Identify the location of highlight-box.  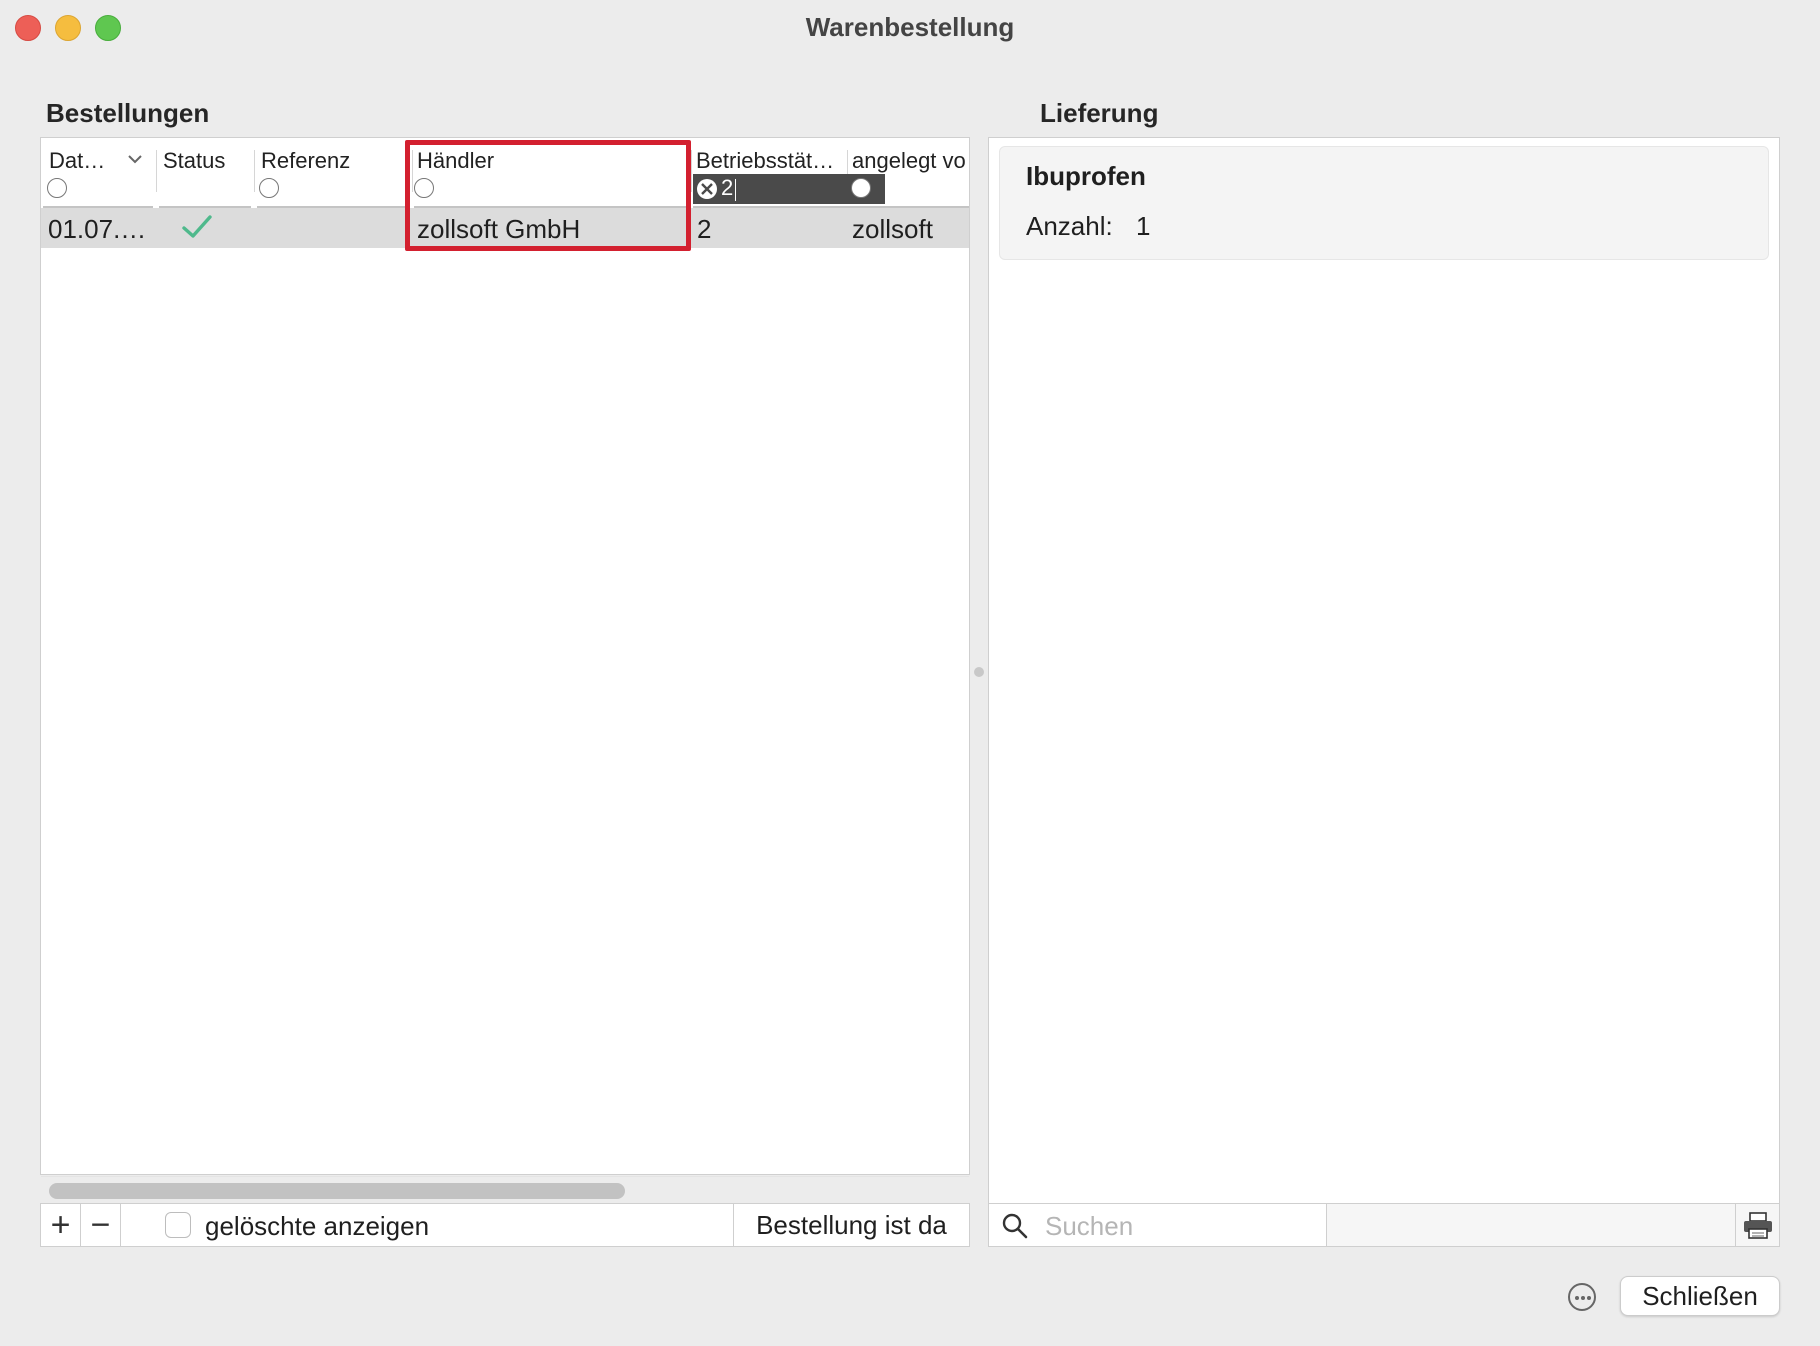
(548, 195).